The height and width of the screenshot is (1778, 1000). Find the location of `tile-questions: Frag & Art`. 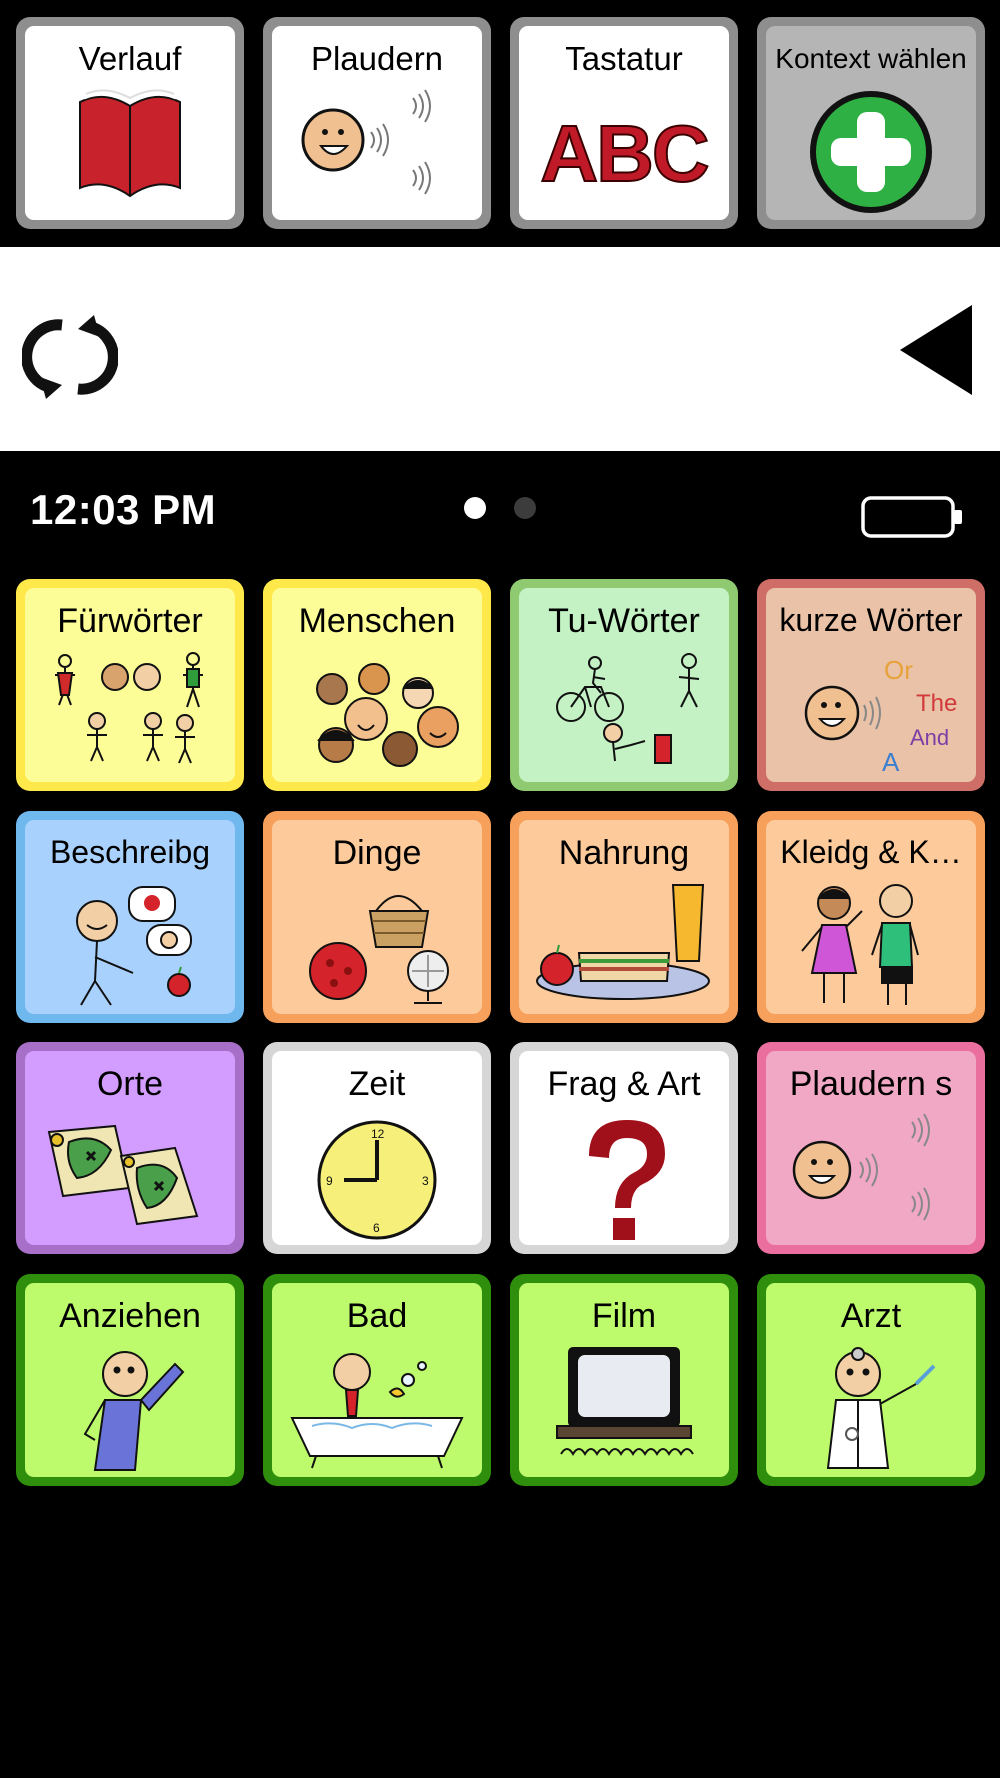

tile-questions: Frag & Art is located at coordinates (624, 1148).